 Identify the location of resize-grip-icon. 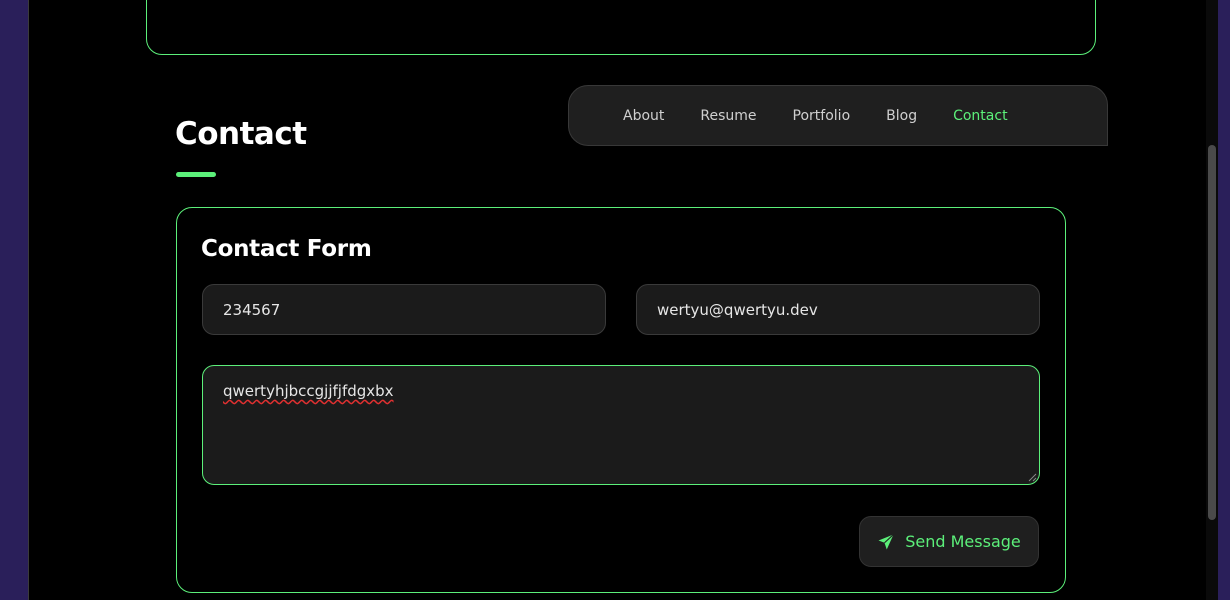
(1032, 477).